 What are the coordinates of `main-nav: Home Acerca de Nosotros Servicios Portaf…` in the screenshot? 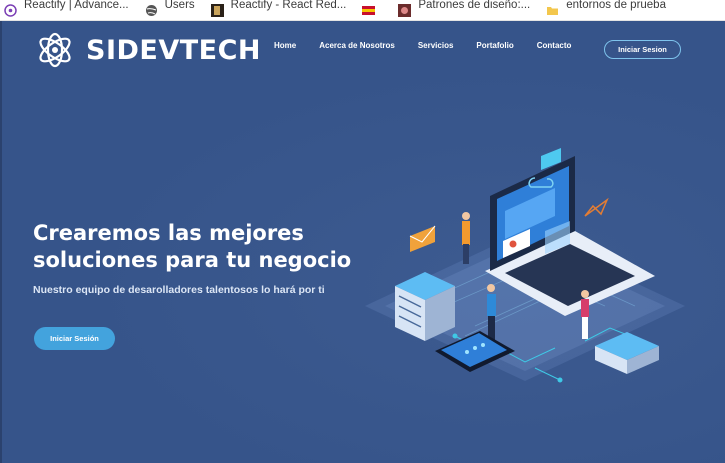 It's located at (434, 45).